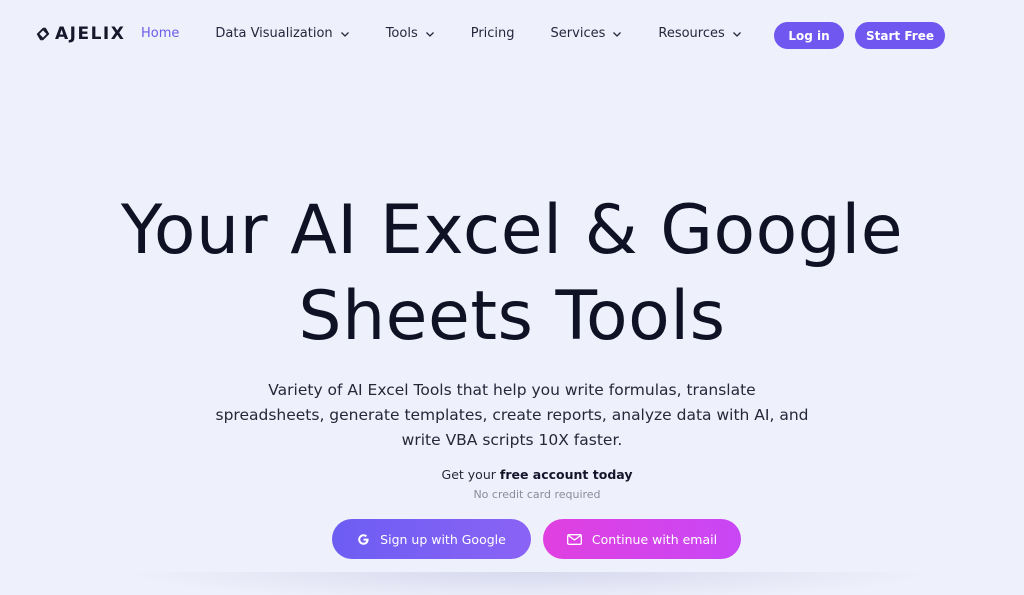  I want to click on brand-logo: AJELIX, so click(79, 34).